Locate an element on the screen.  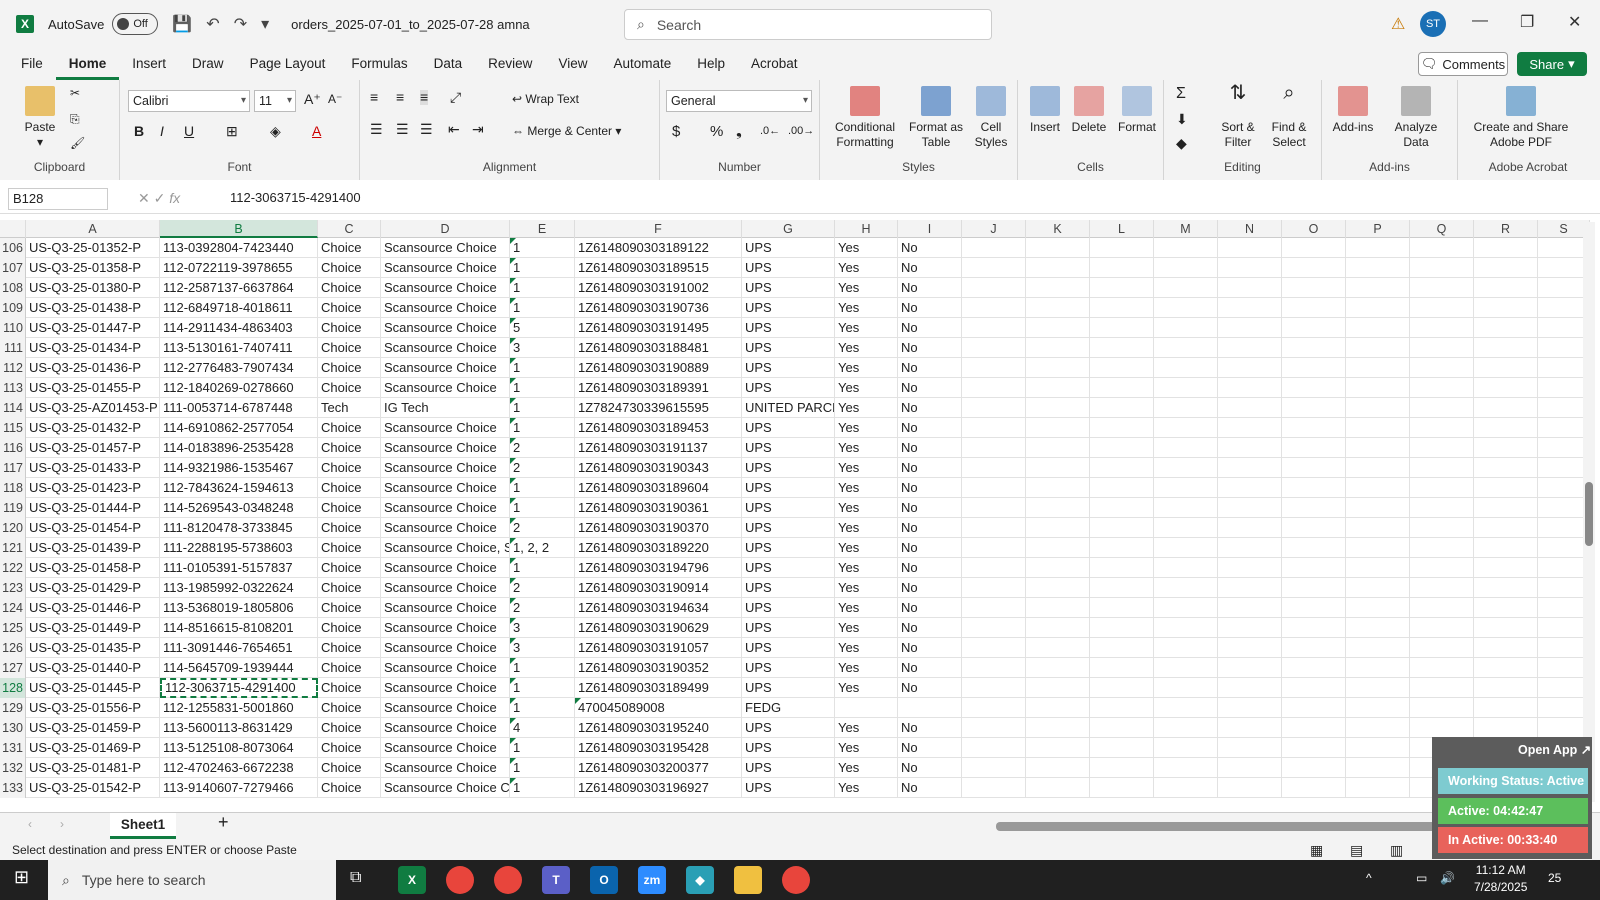
warning-icon: ⚠ is located at coordinates (1398, 24).